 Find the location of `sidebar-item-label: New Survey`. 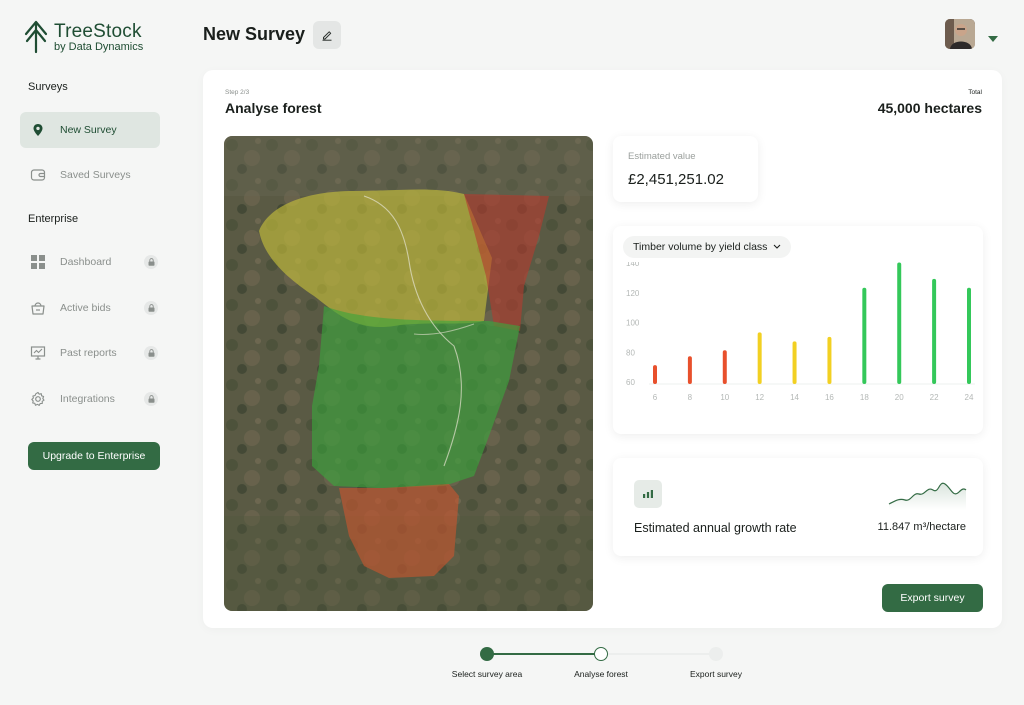

sidebar-item-label: New Survey is located at coordinates (88, 130).